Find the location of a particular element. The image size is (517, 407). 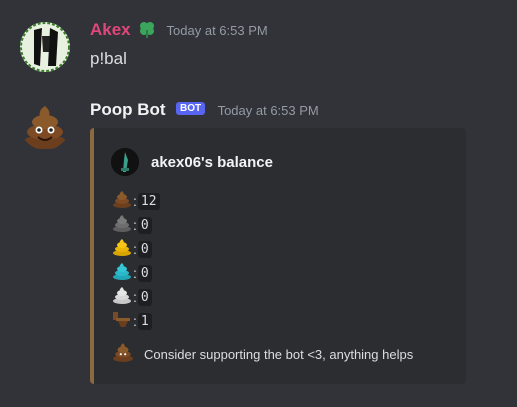

clover-icon is located at coordinates (147, 31).